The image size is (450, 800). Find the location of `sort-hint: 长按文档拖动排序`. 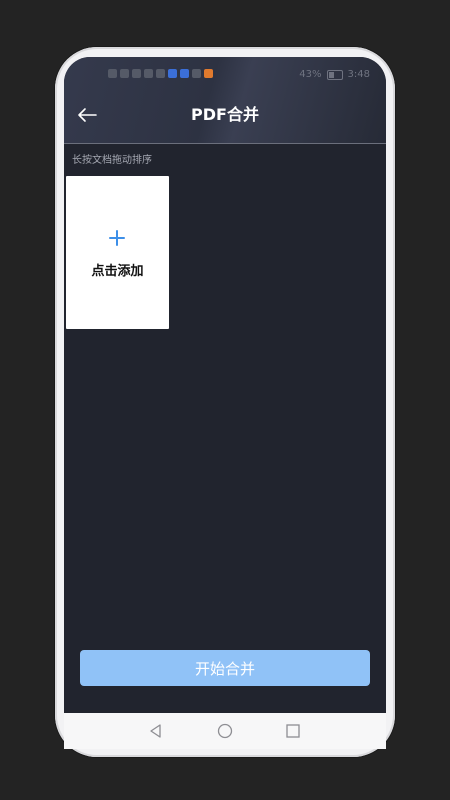

sort-hint: 长按文档拖动排序 is located at coordinates (112, 160).